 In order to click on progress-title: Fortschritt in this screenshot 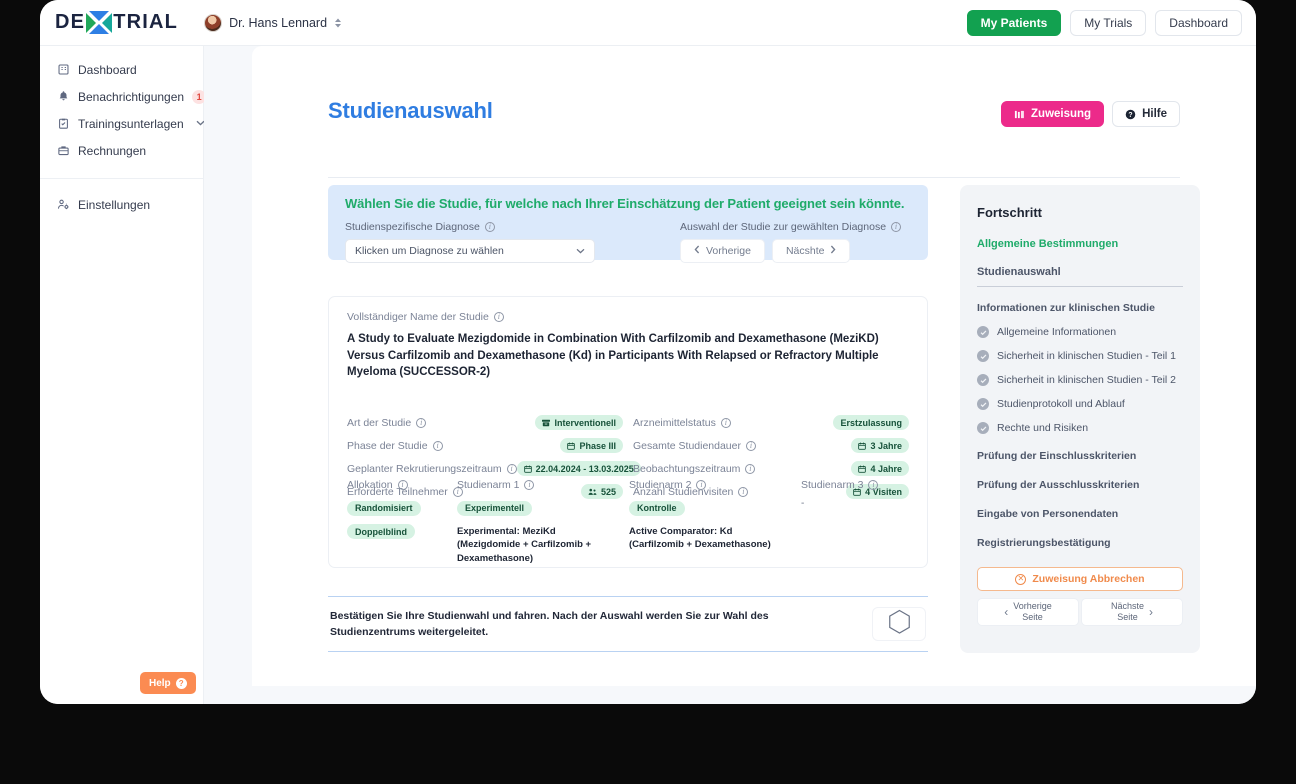, I will do `click(1009, 212)`.